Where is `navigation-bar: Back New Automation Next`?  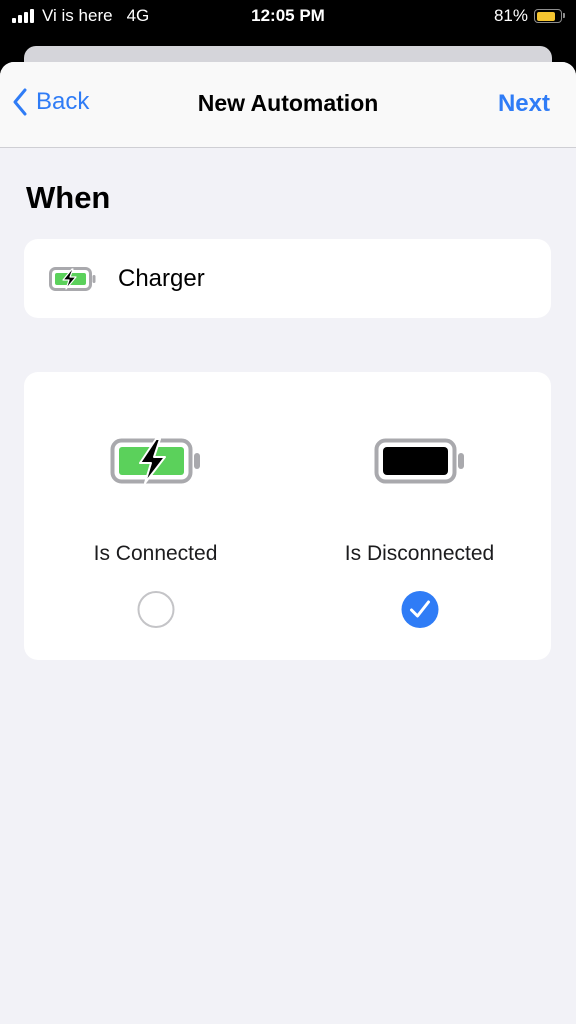
navigation-bar: Back New Automation Next is located at coordinates (288, 105).